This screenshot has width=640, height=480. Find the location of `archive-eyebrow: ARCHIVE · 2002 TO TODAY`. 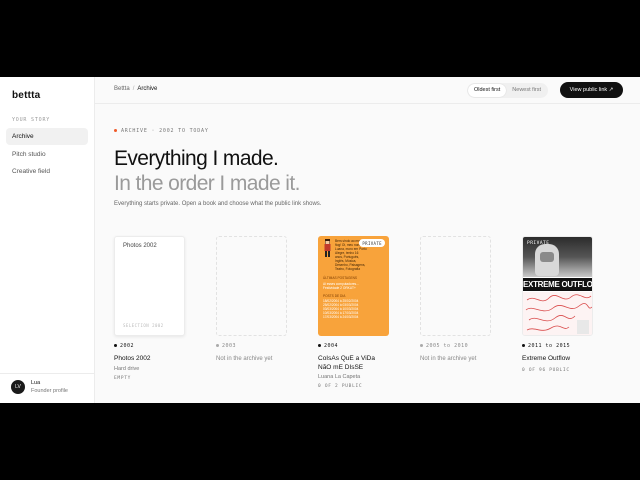

archive-eyebrow: ARCHIVE · 2002 TO TODAY is located at coordinates (161, 131).